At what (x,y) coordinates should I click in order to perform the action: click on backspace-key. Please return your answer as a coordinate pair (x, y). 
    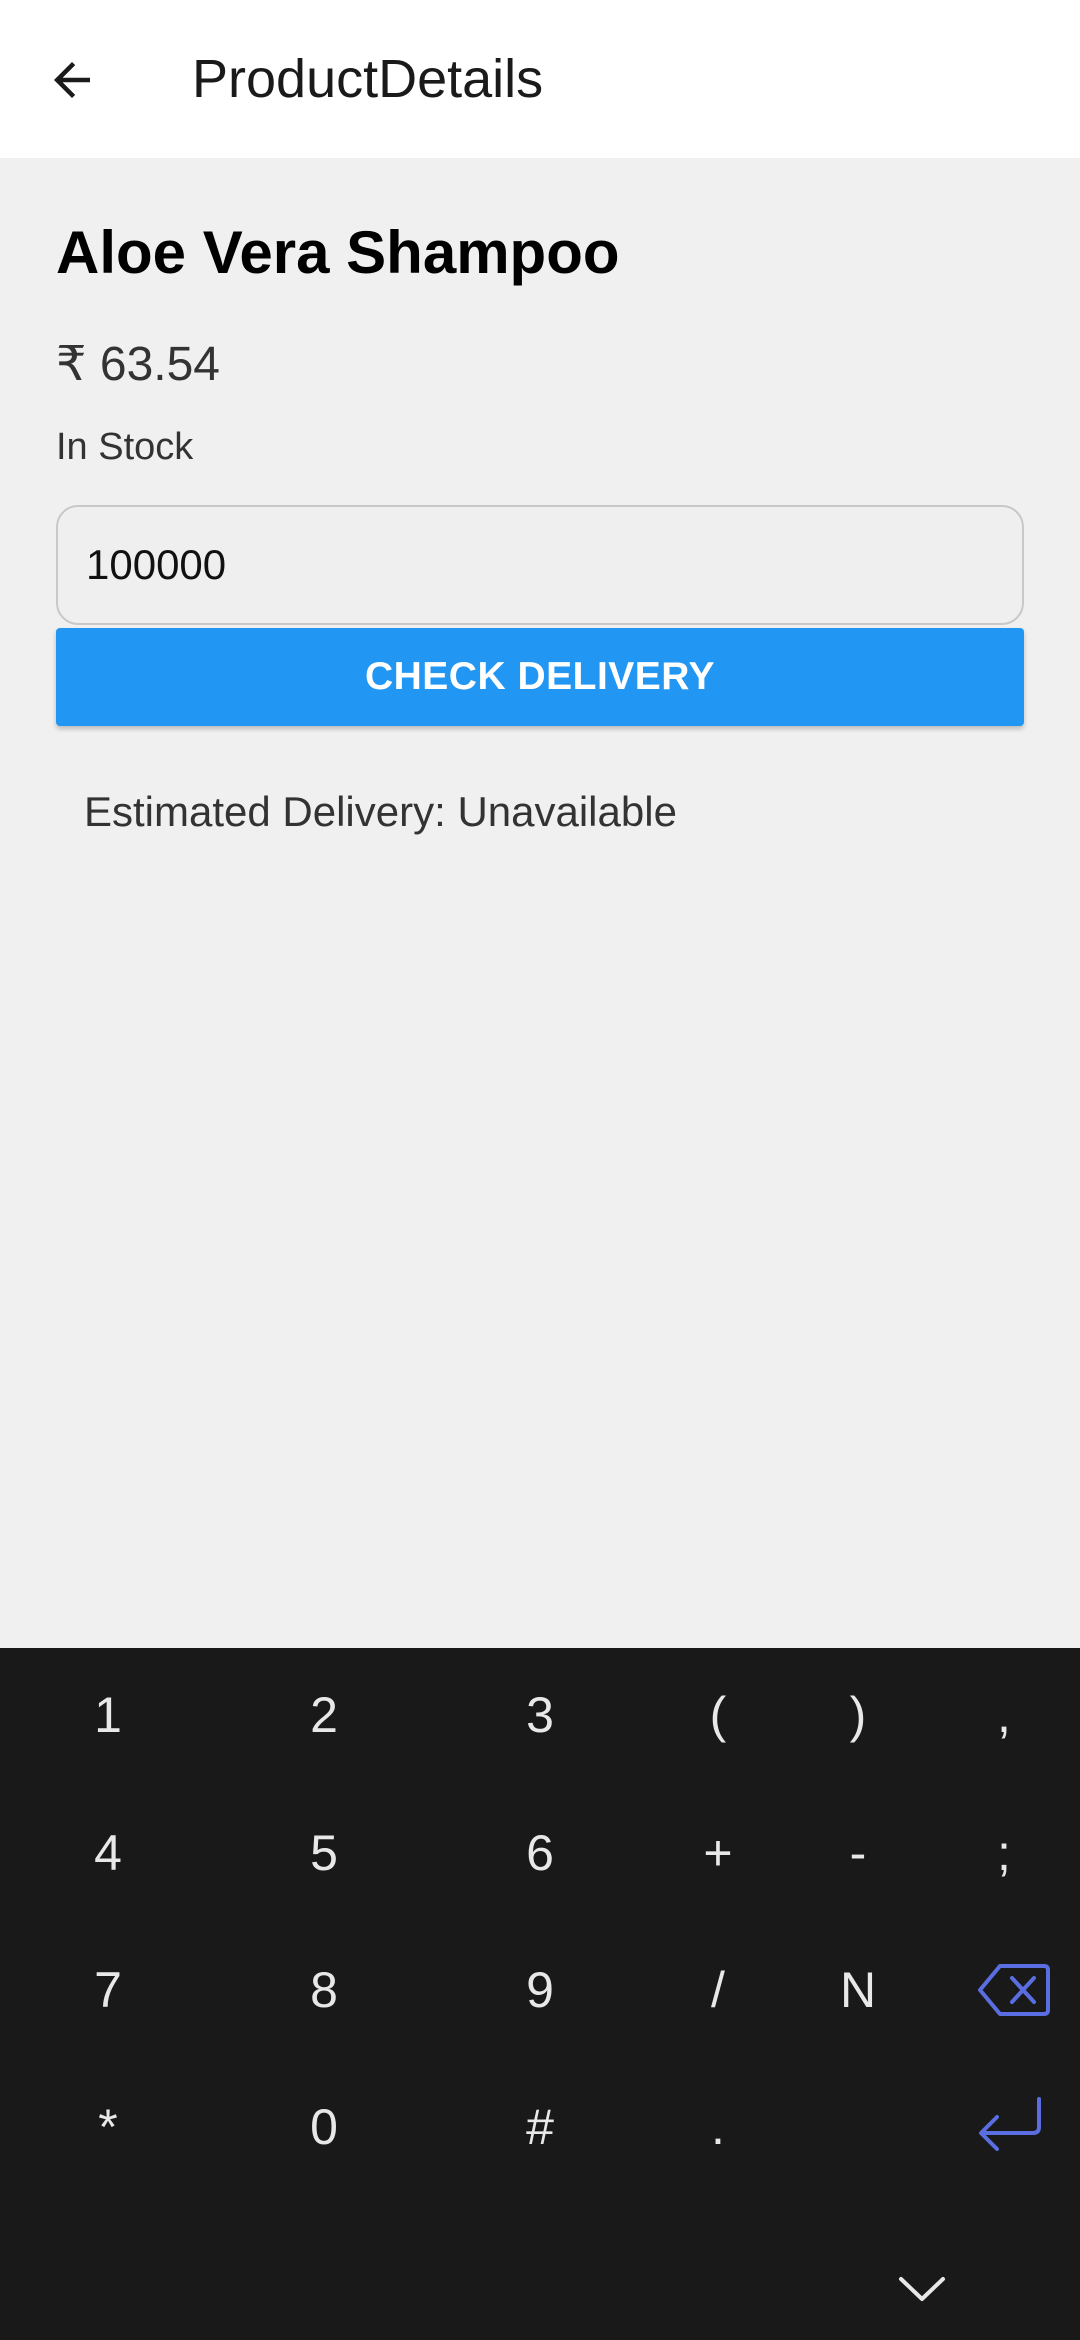
    Looking at the image, I should click on (1014, 1990).